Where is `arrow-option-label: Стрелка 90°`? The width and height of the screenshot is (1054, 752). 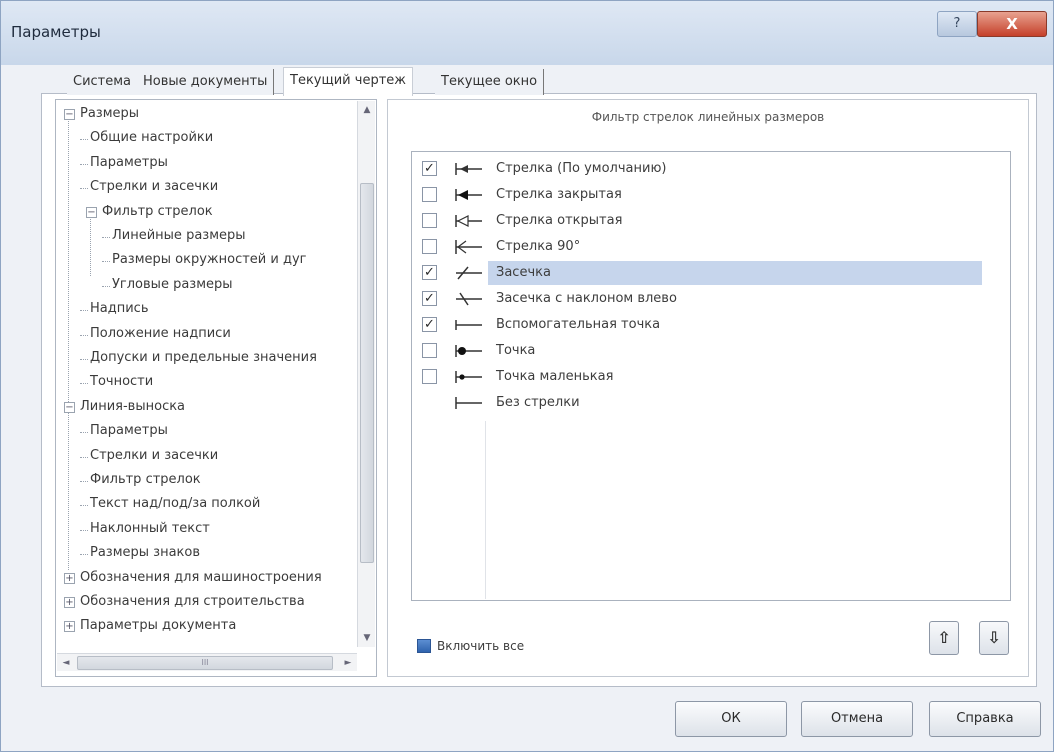
arrow-option-label: Стрелка 90° is located at coordinates (538, 246).